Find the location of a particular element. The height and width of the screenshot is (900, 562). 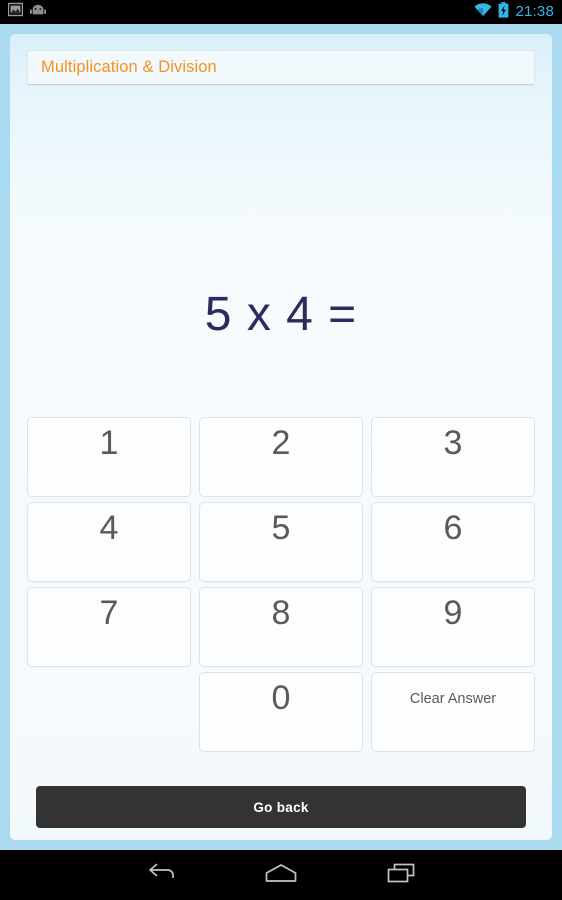

screenshot-image-icon is located at coordinates (15, 12).